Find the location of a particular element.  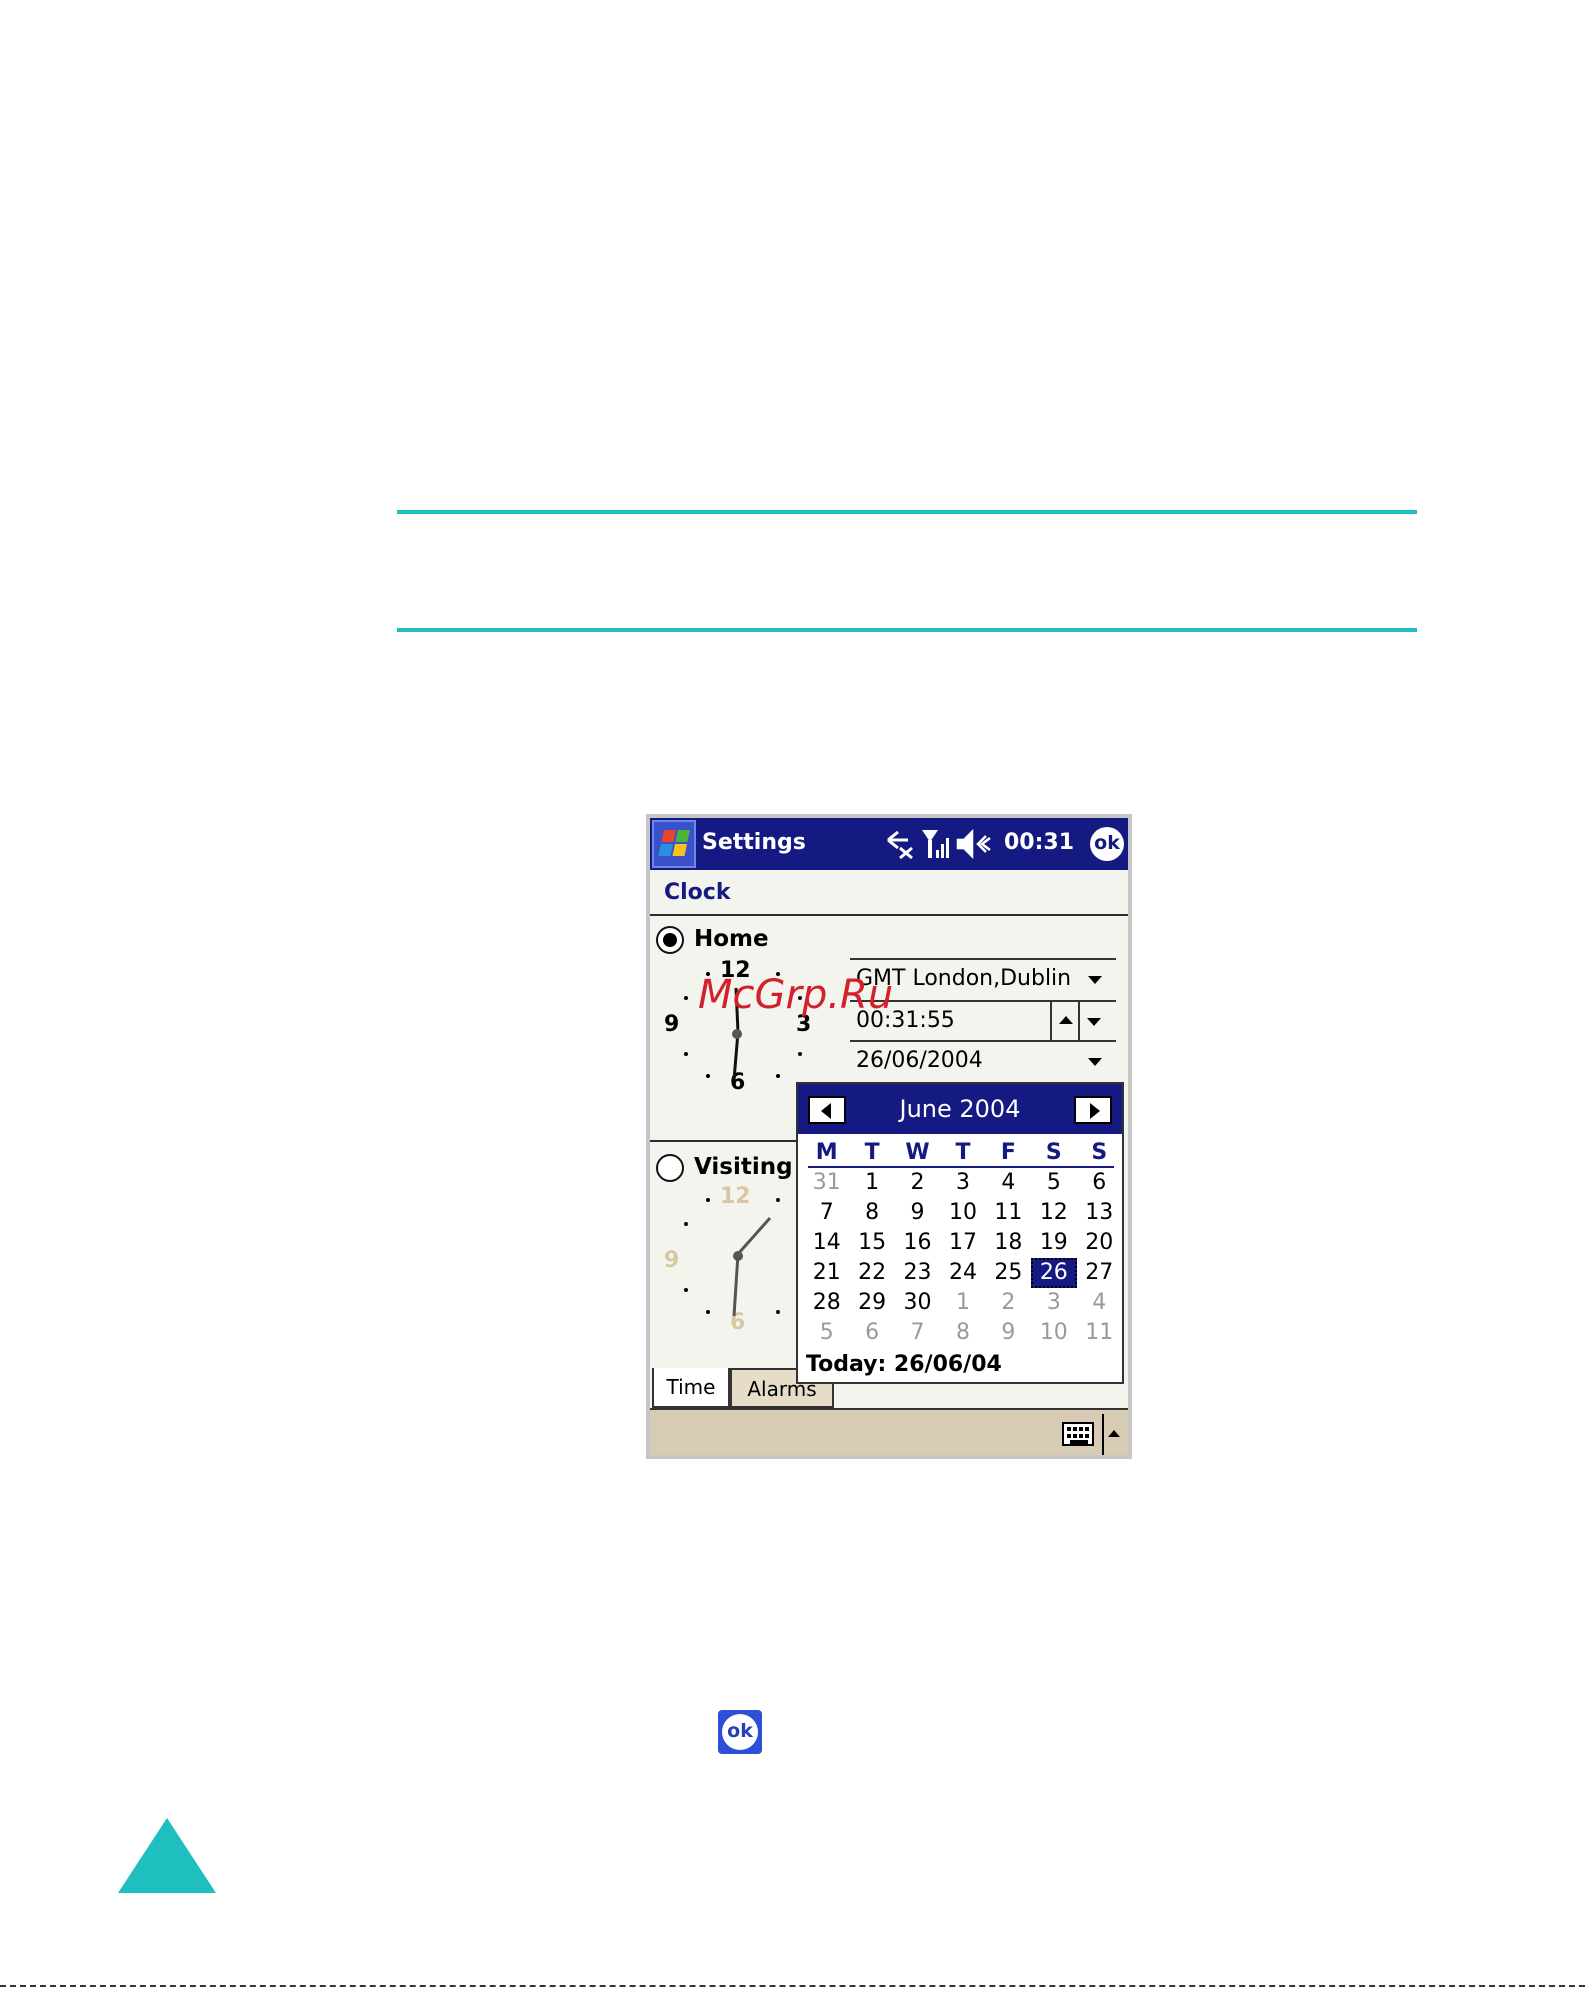

calendar-day: 25 is located at coordinates (1008, 1273).